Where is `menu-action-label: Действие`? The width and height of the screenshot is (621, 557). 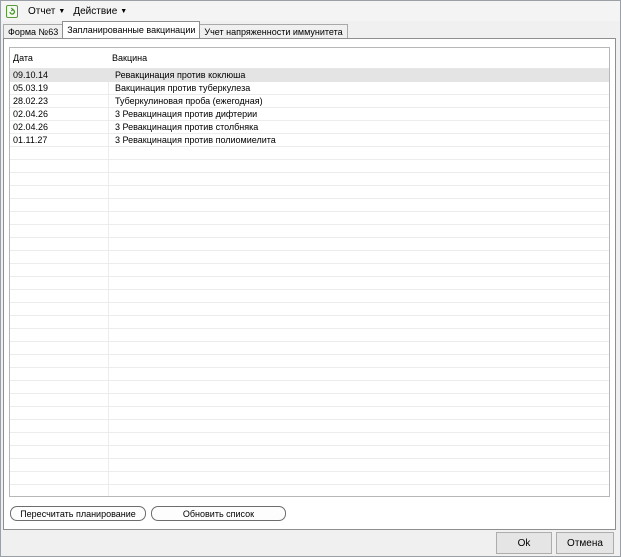 menu-action-label: Действие is located at coordinates (95, 11).